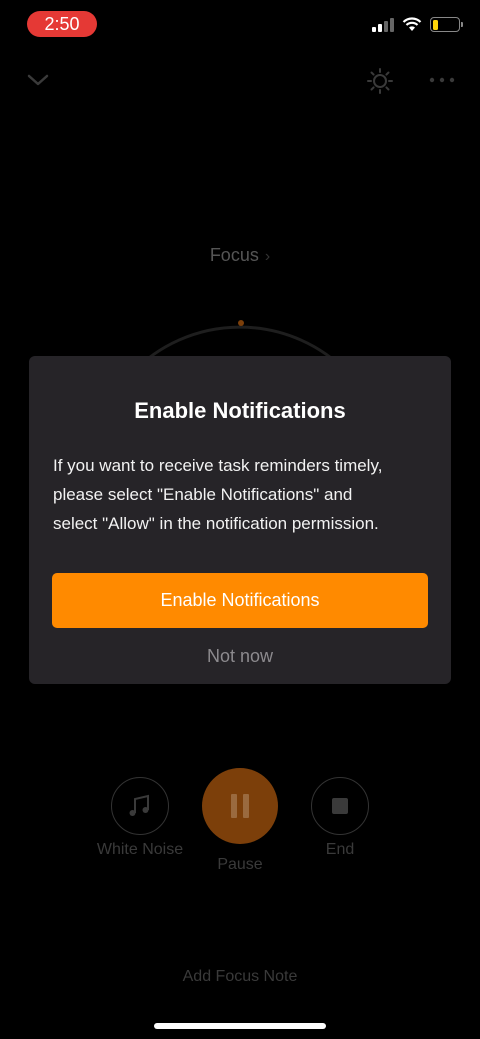 This screenshot has width=480, height=1039. I want to click on pause-circle, so click(240, 806).